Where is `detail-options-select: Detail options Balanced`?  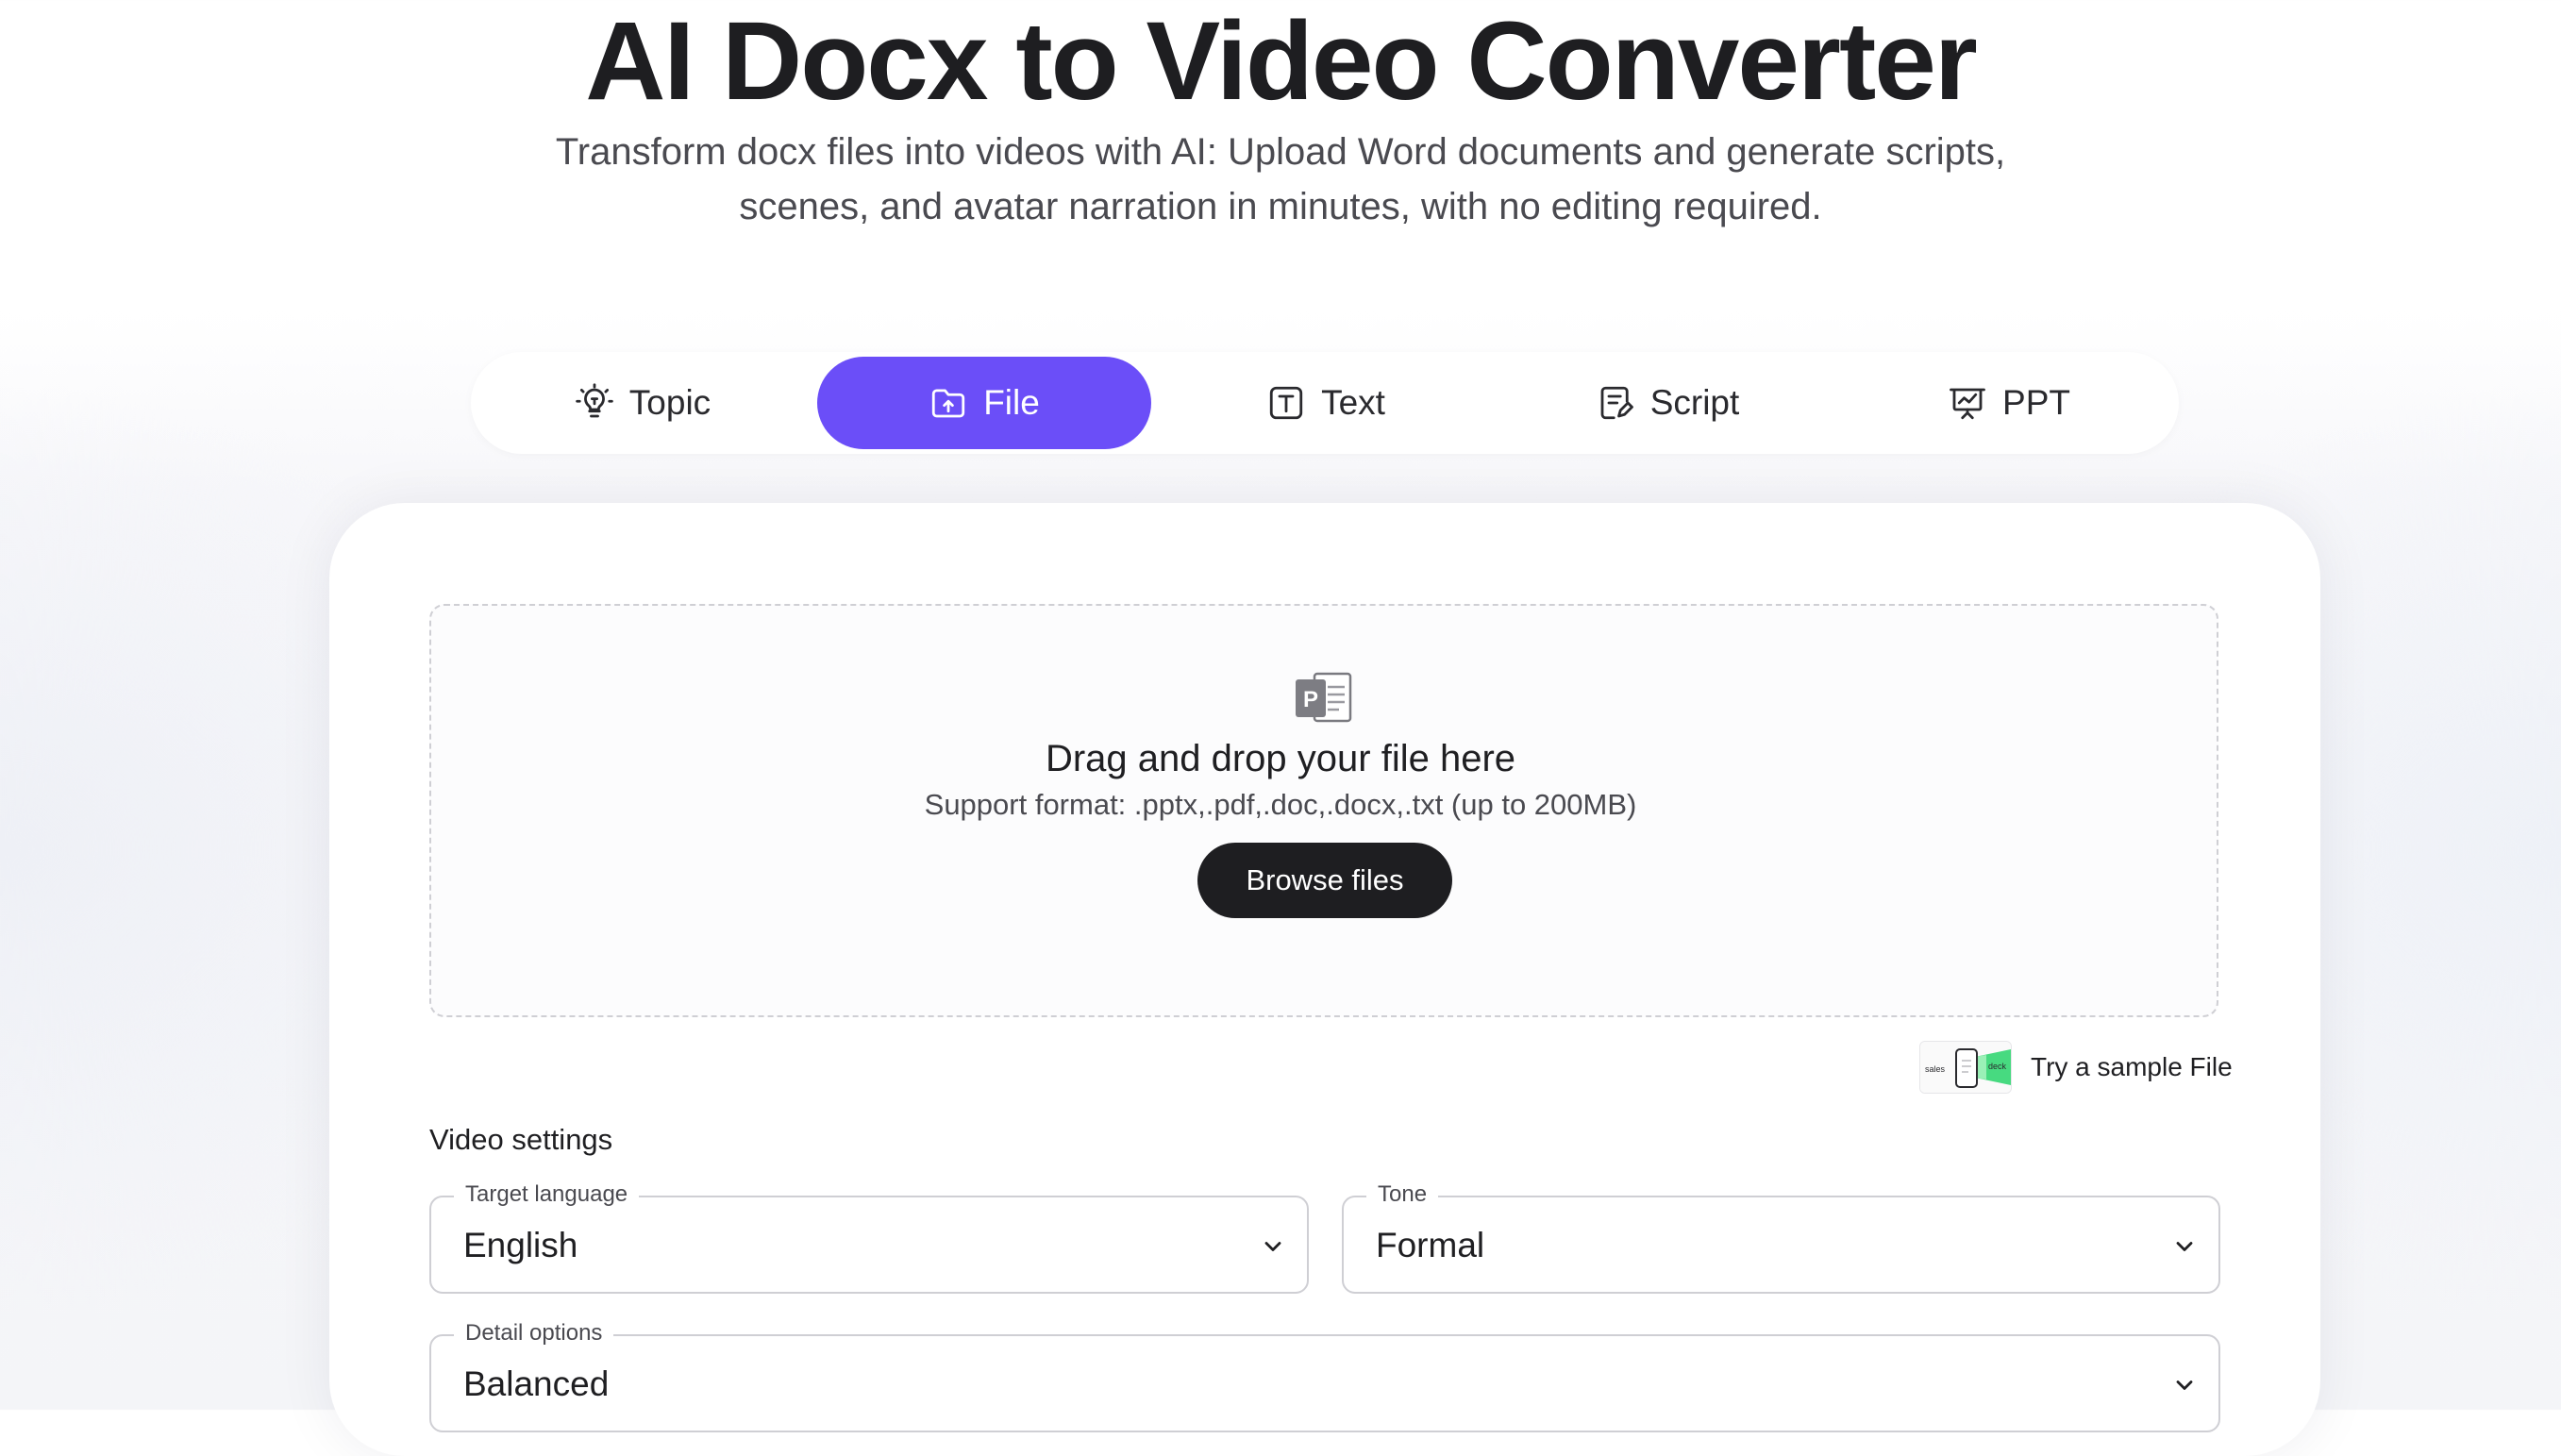
detail-options-select: Detail options Balanced is located at coordinates (1325, 1375).